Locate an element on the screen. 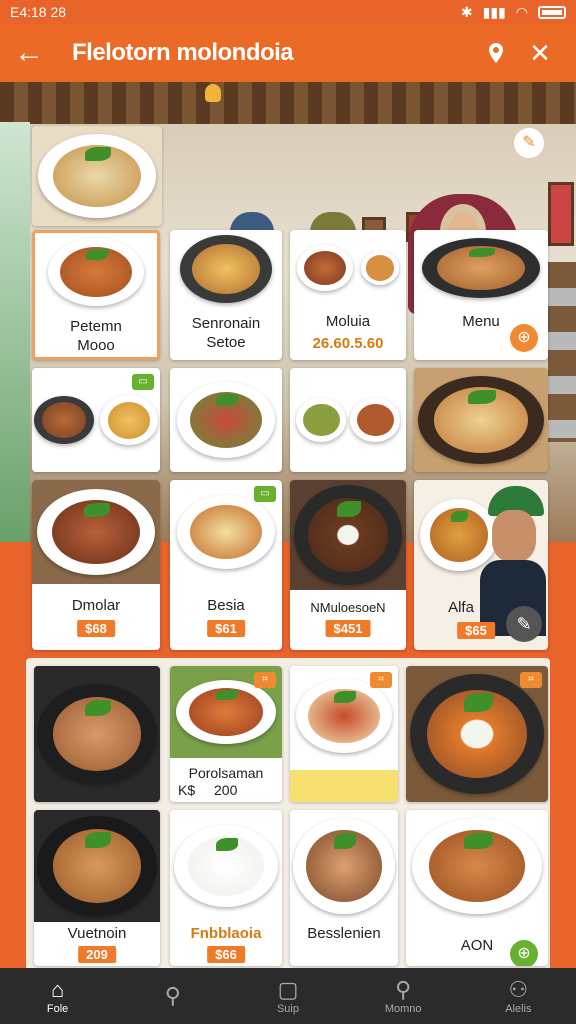 This screenshot has width=576, height=1024. nav-momno: ⚲ Momno is located at coordinates (403, 996).